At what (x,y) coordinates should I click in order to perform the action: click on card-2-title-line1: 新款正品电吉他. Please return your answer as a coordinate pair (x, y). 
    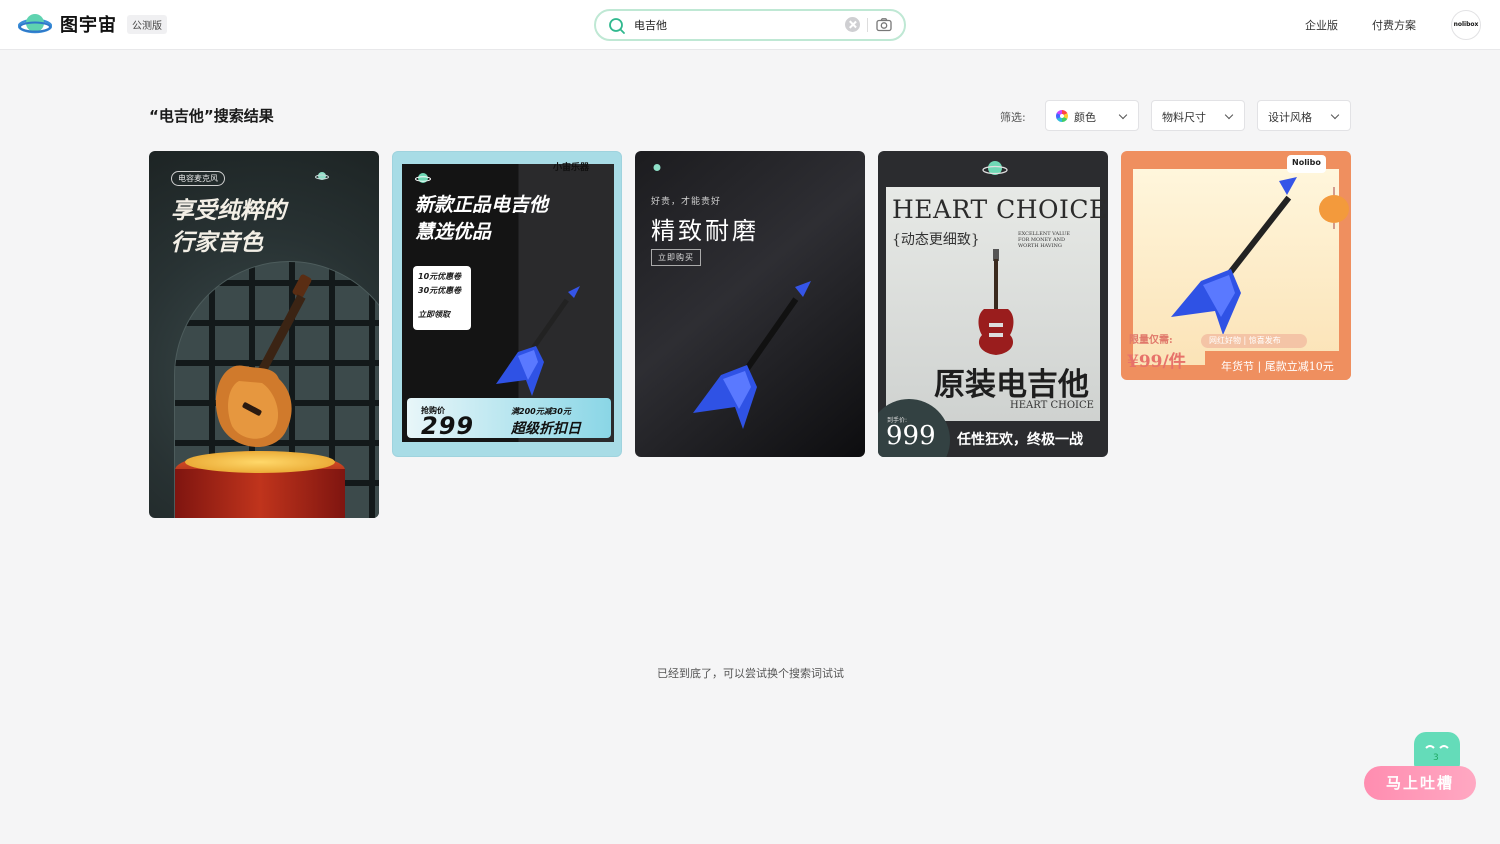
    Looking at the image, I should click on (482, 205).